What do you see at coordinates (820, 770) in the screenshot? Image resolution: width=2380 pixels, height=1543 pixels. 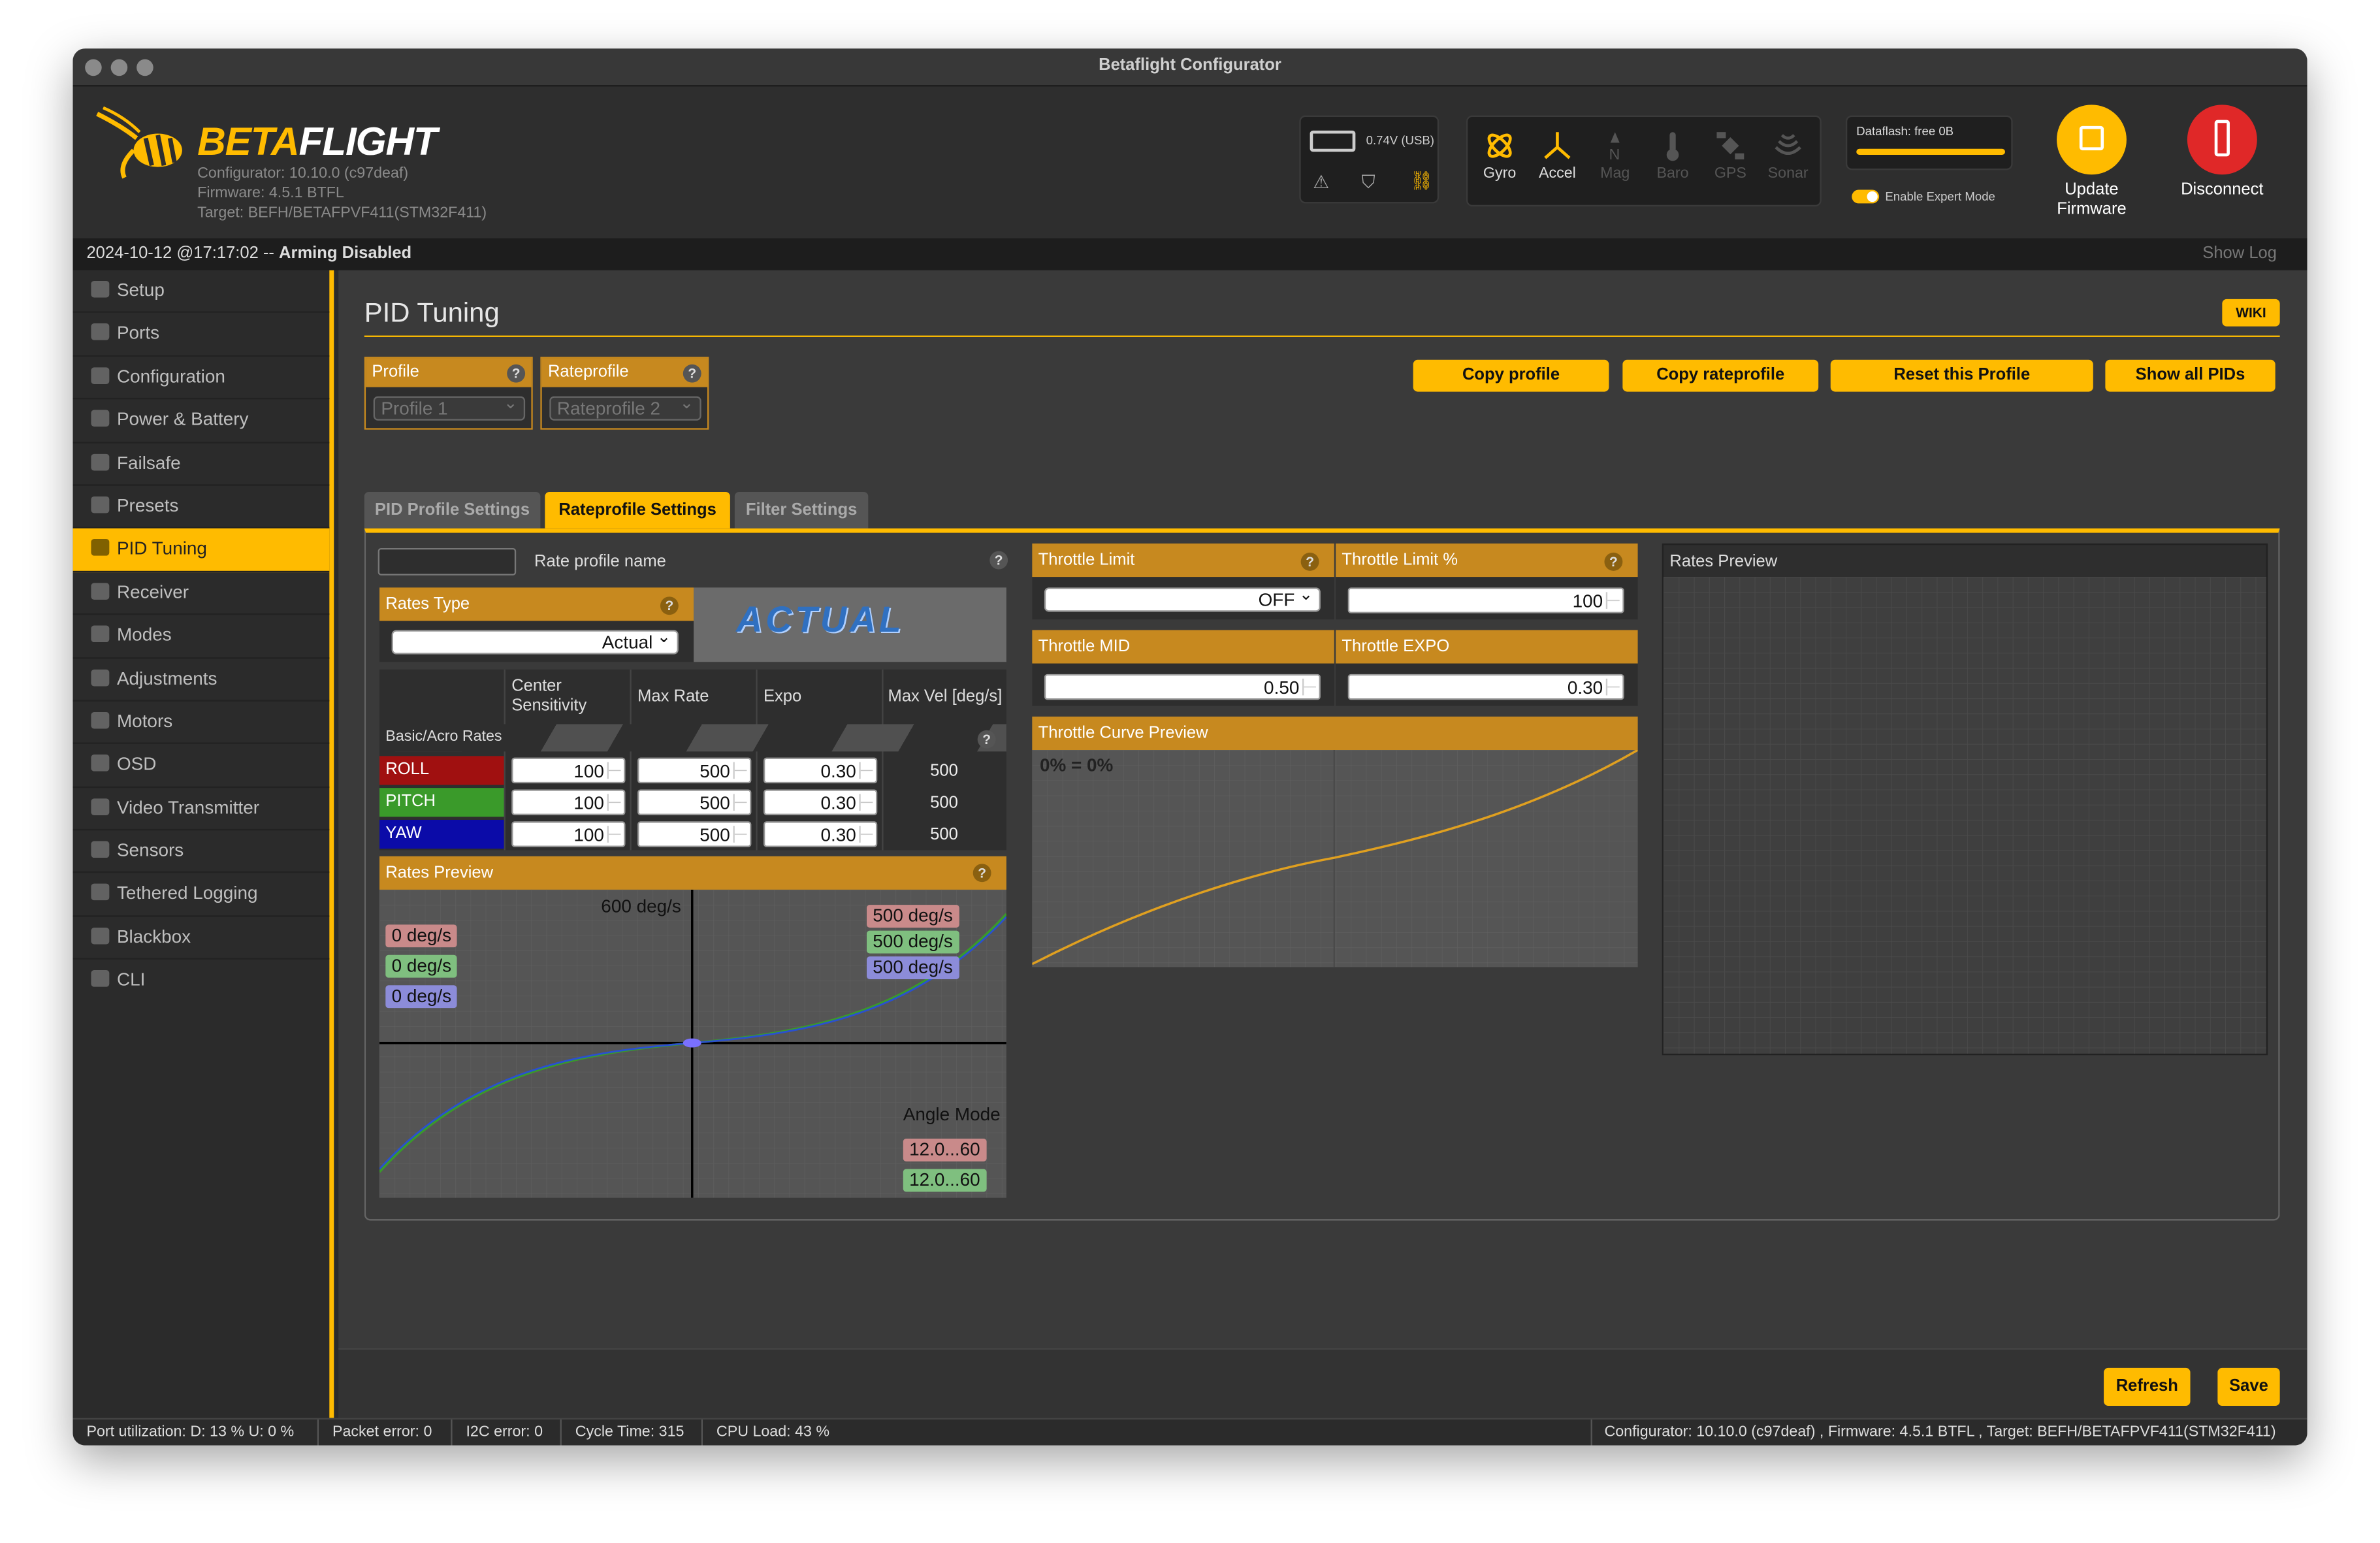 I see `roll-expo-input: 0.30` at bounding box center [820, 770].